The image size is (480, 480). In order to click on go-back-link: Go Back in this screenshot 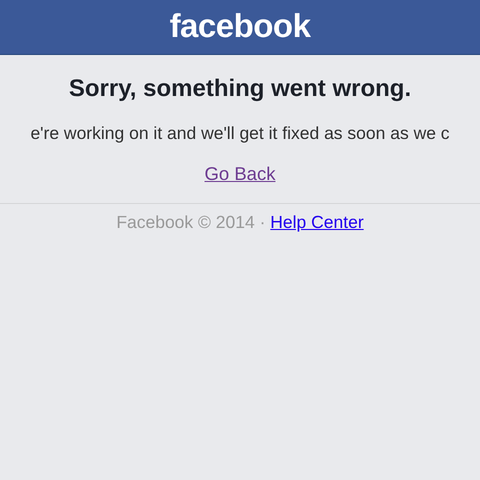, I will do `click(240, 174)`.